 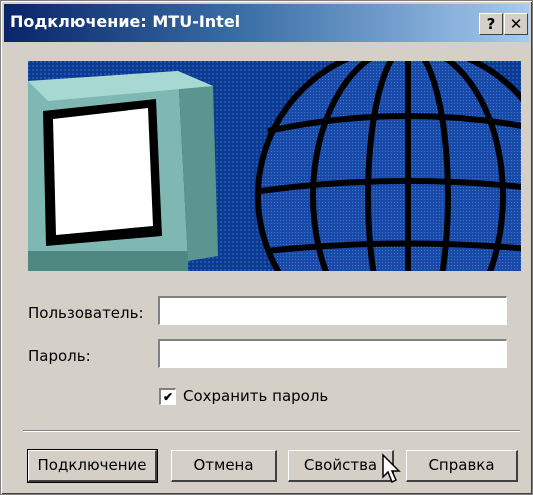 I want to click on password-field, so click(x=332, y=353).